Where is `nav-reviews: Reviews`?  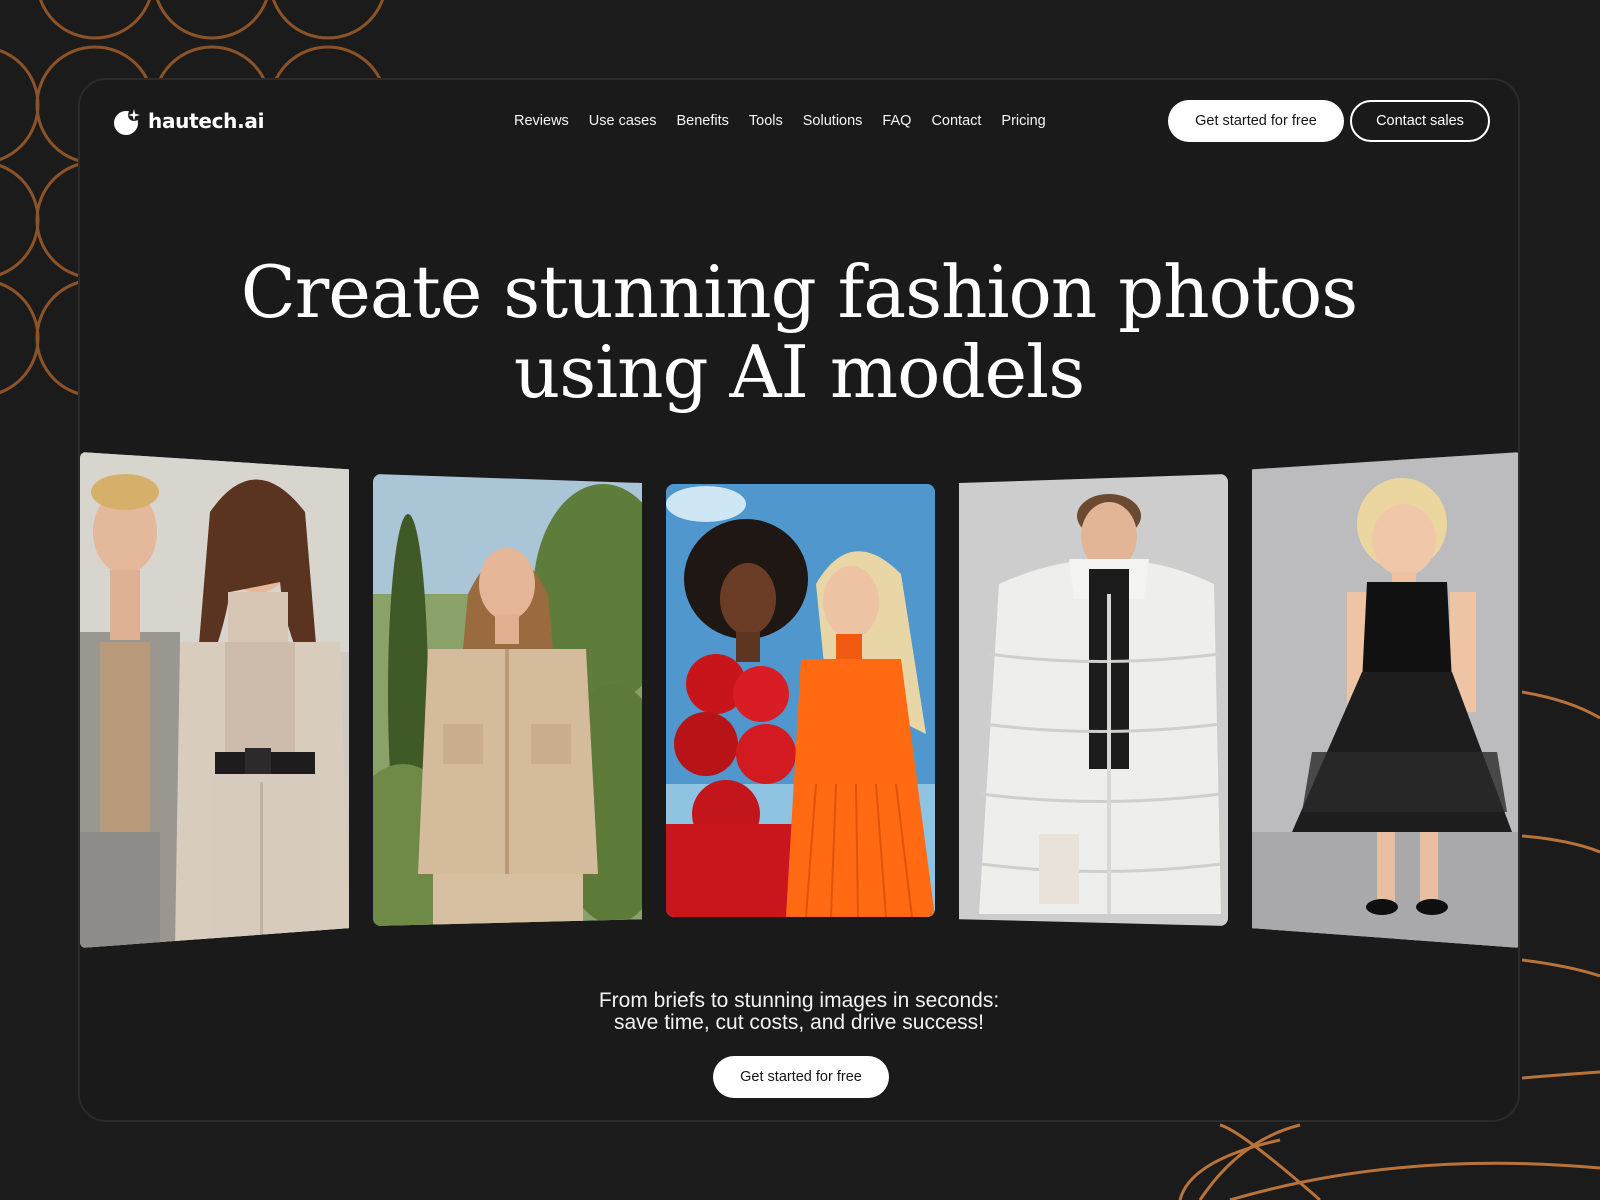 nav-reviews: Reviews is located at coordinates (541, 121).